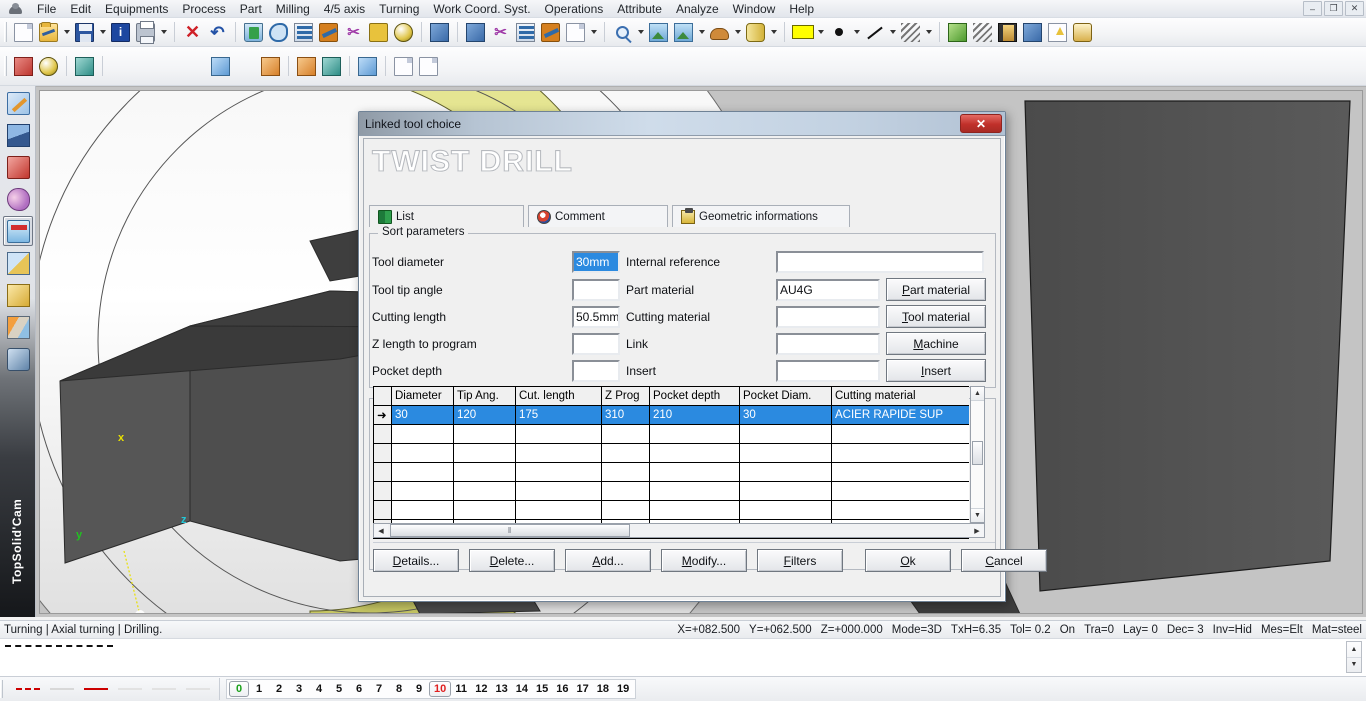 The image size is (1366, 701). What do you see at coordinates (510, 530) in the screenshot?
I see `horizontal-scroll-thumb: ‖` at bounding box center [510, 530].